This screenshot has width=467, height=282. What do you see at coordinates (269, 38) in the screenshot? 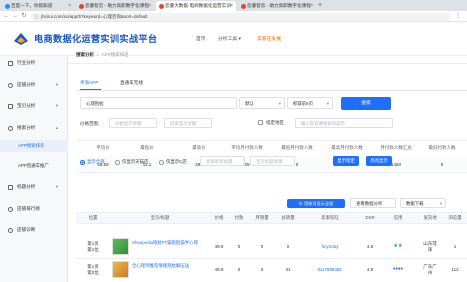
I see `nav-seller-development: 卖家在发展` at bounding box center [269, 38].